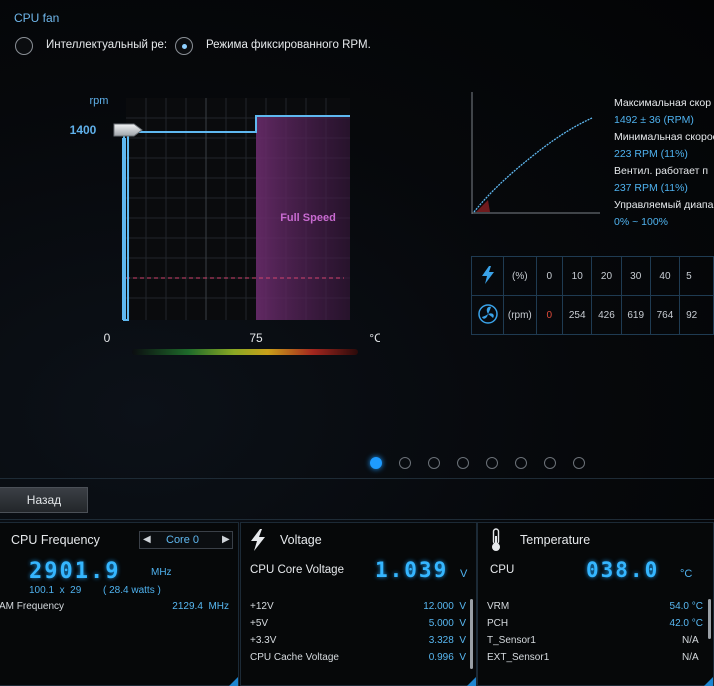 This screenshot has height=686, width=714. I want to click on voltage-row-value: 0.996 V, so click(447, 657).